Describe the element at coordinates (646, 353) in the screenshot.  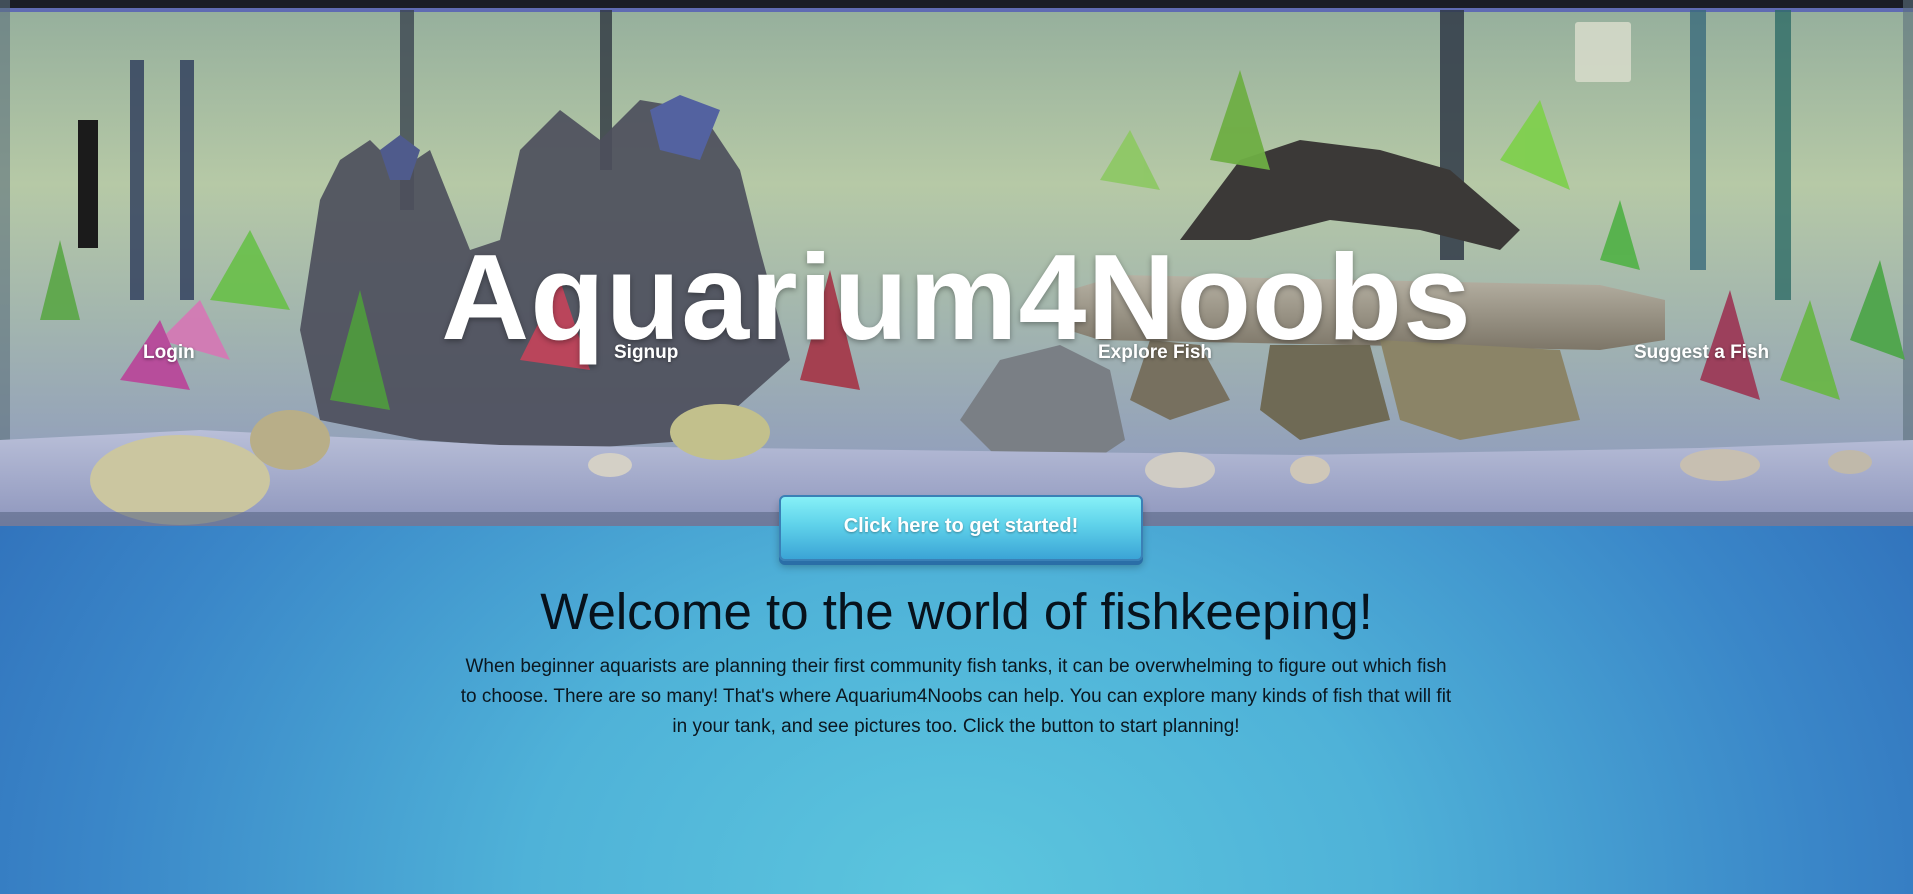
I see `nav-link-signup: Signup` at that location.